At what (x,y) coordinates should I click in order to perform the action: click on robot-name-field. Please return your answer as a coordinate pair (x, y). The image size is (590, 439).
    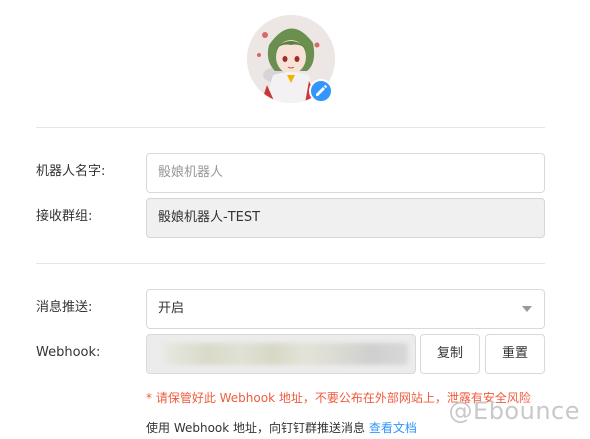
    Looking at the image, I should click on (345, 173).